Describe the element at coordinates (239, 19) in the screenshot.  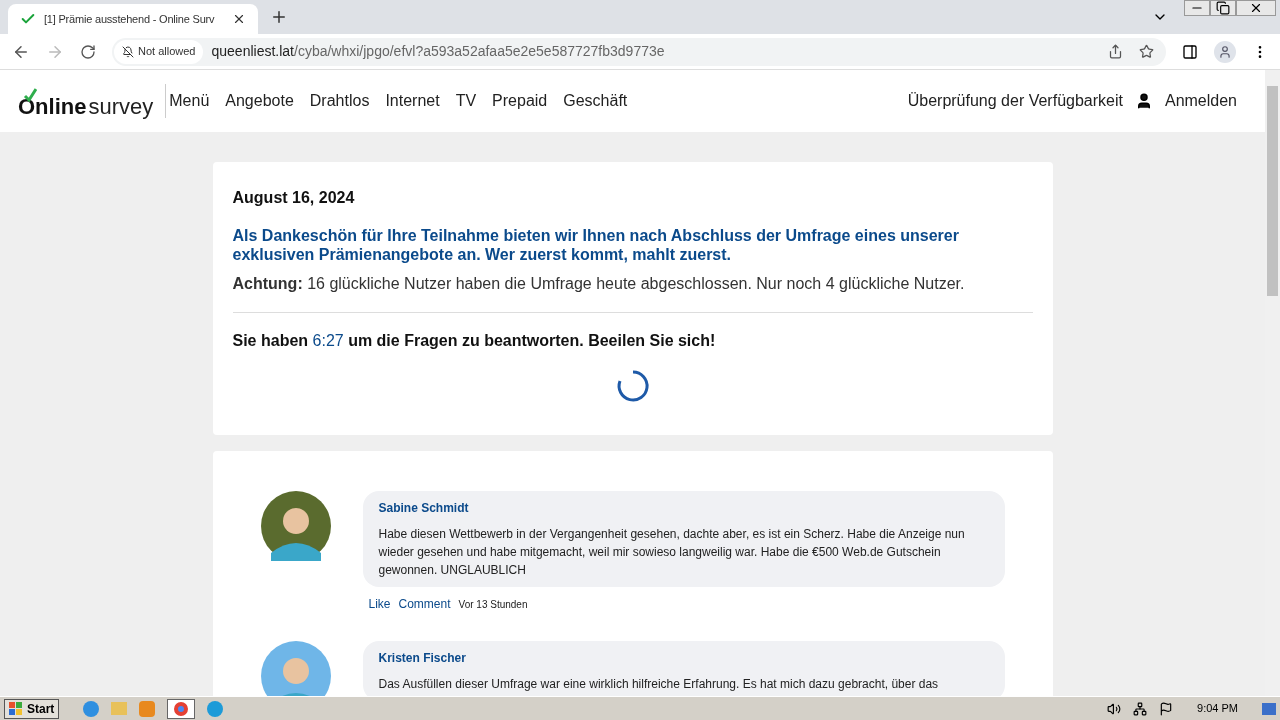
I see `close-icon` at that location.